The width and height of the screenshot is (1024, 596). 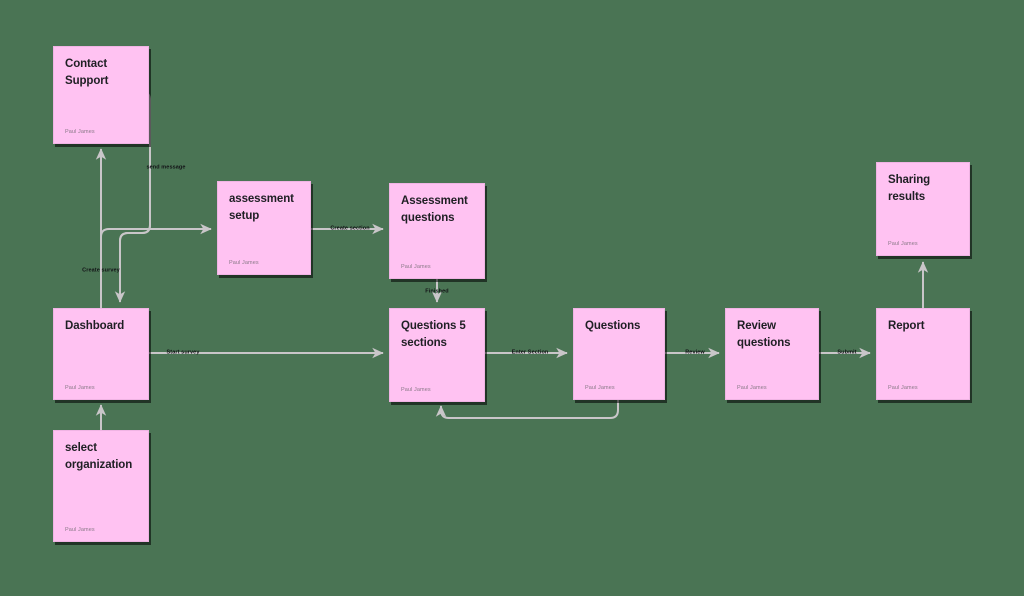 I want to click on edge-questions-loop-back-to-questions5, so click(x=527, y=409).